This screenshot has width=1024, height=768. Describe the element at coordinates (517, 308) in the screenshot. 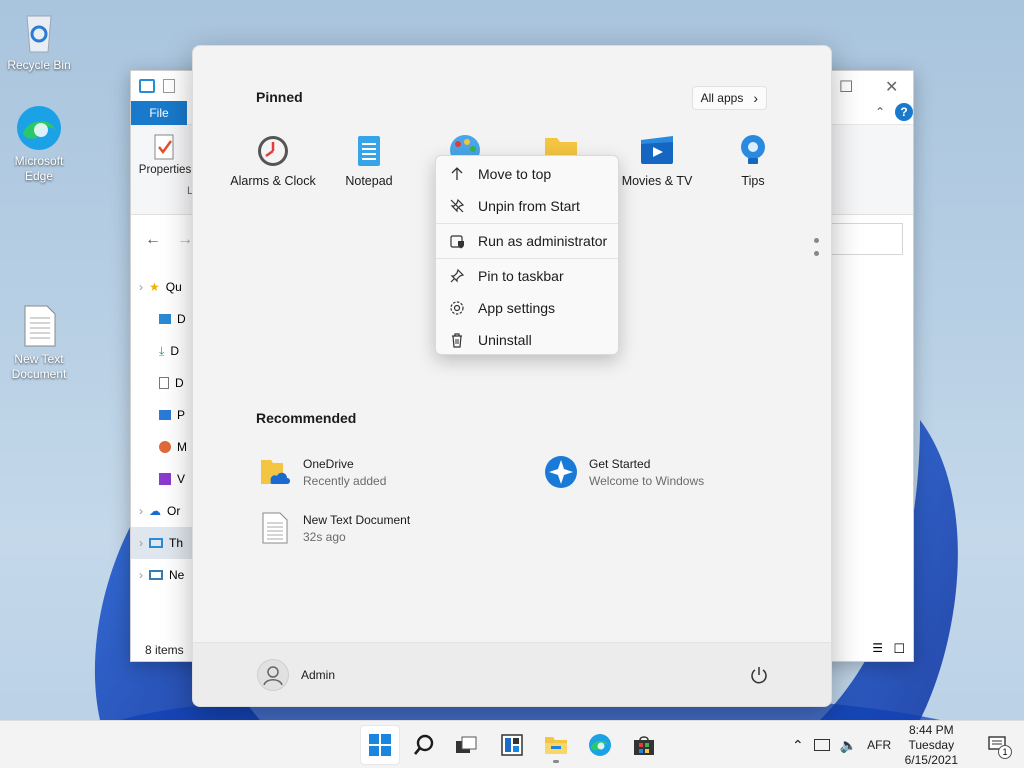

I see `menu-item-label: App settings` at that location.